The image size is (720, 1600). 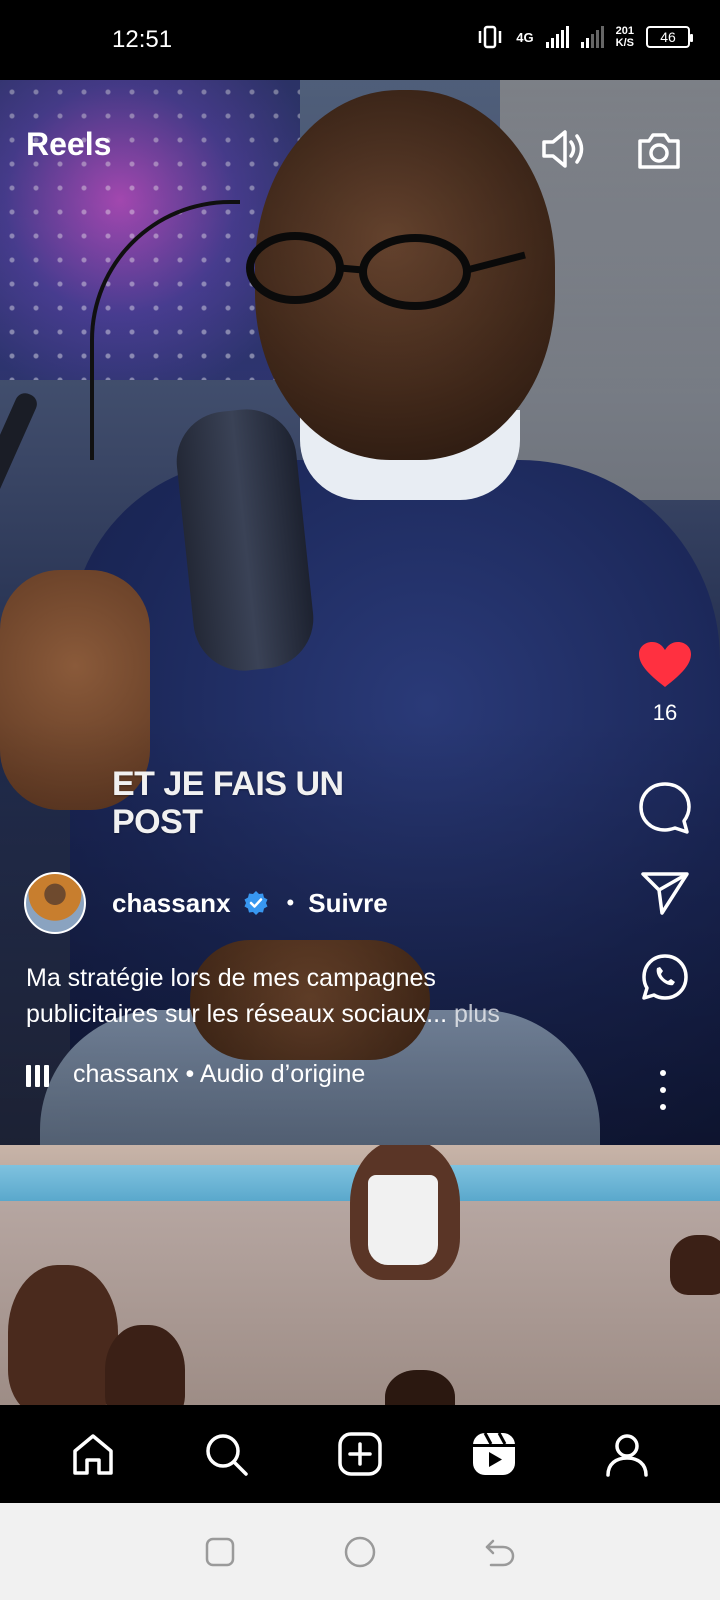 I want to click on status-time: 12:51, so click(x=142, y=39).